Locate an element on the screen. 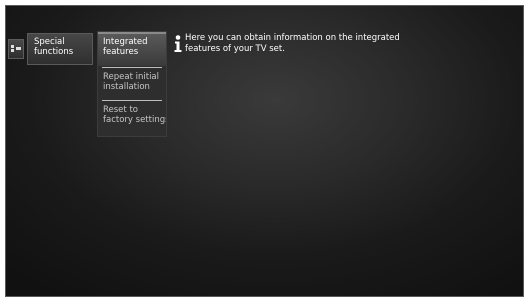 This screenshot has width=529, height=302. submenu-item-label-line1: Reset to is located at coordinates (120, 110).